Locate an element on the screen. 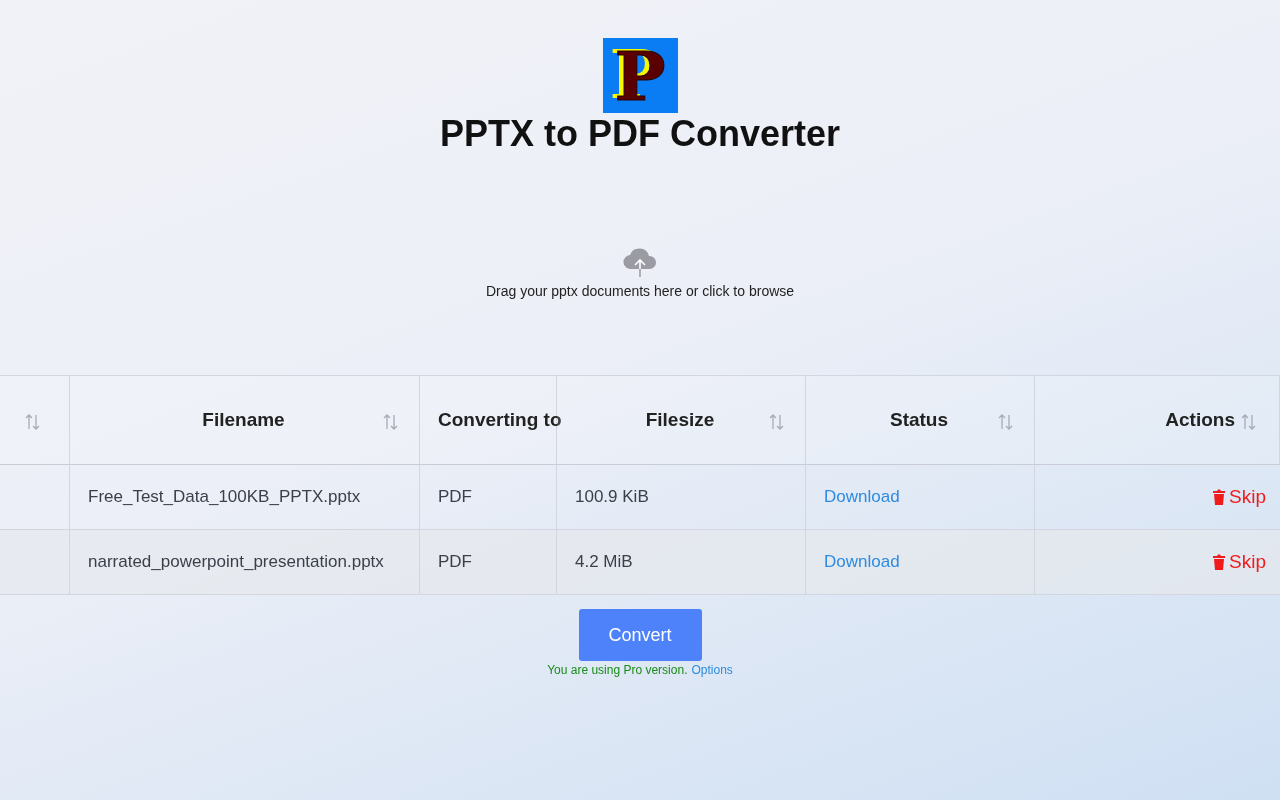 This screenshot has height=800, width=1280. header-cell: Actions is located at coordinates (1157, 420).